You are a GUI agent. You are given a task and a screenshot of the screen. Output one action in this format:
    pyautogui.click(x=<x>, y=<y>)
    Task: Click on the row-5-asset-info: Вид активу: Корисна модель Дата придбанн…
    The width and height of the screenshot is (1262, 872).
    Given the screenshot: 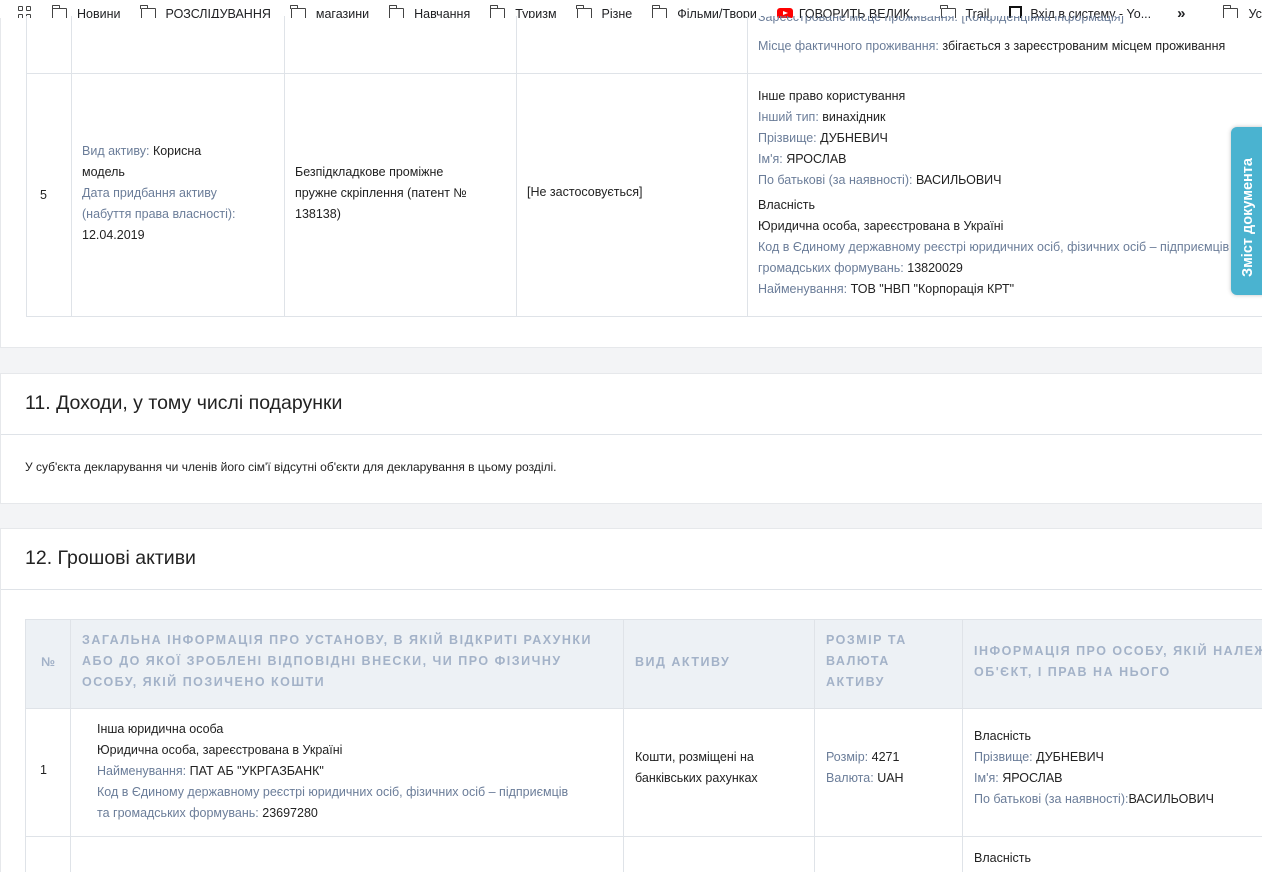 What is the action you would take?
    pyautogui.click(x=159, y=193)
    